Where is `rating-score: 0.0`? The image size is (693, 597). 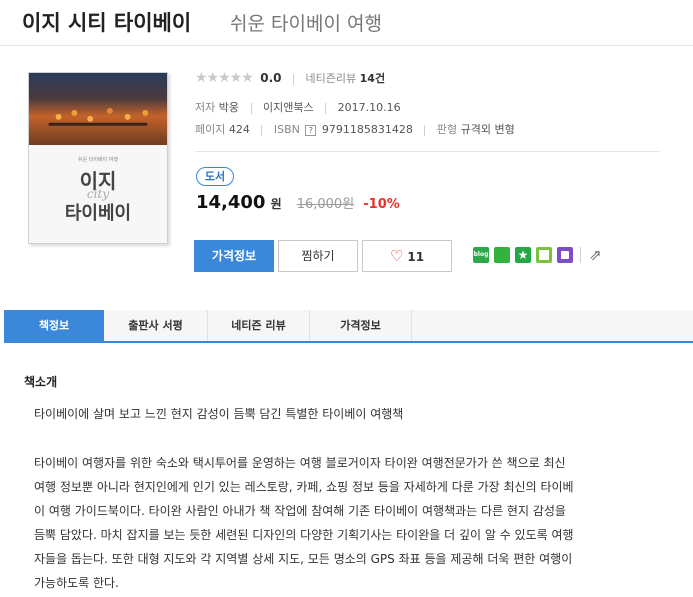
rating-score: 0.0 is located at coordinates (271, 78).